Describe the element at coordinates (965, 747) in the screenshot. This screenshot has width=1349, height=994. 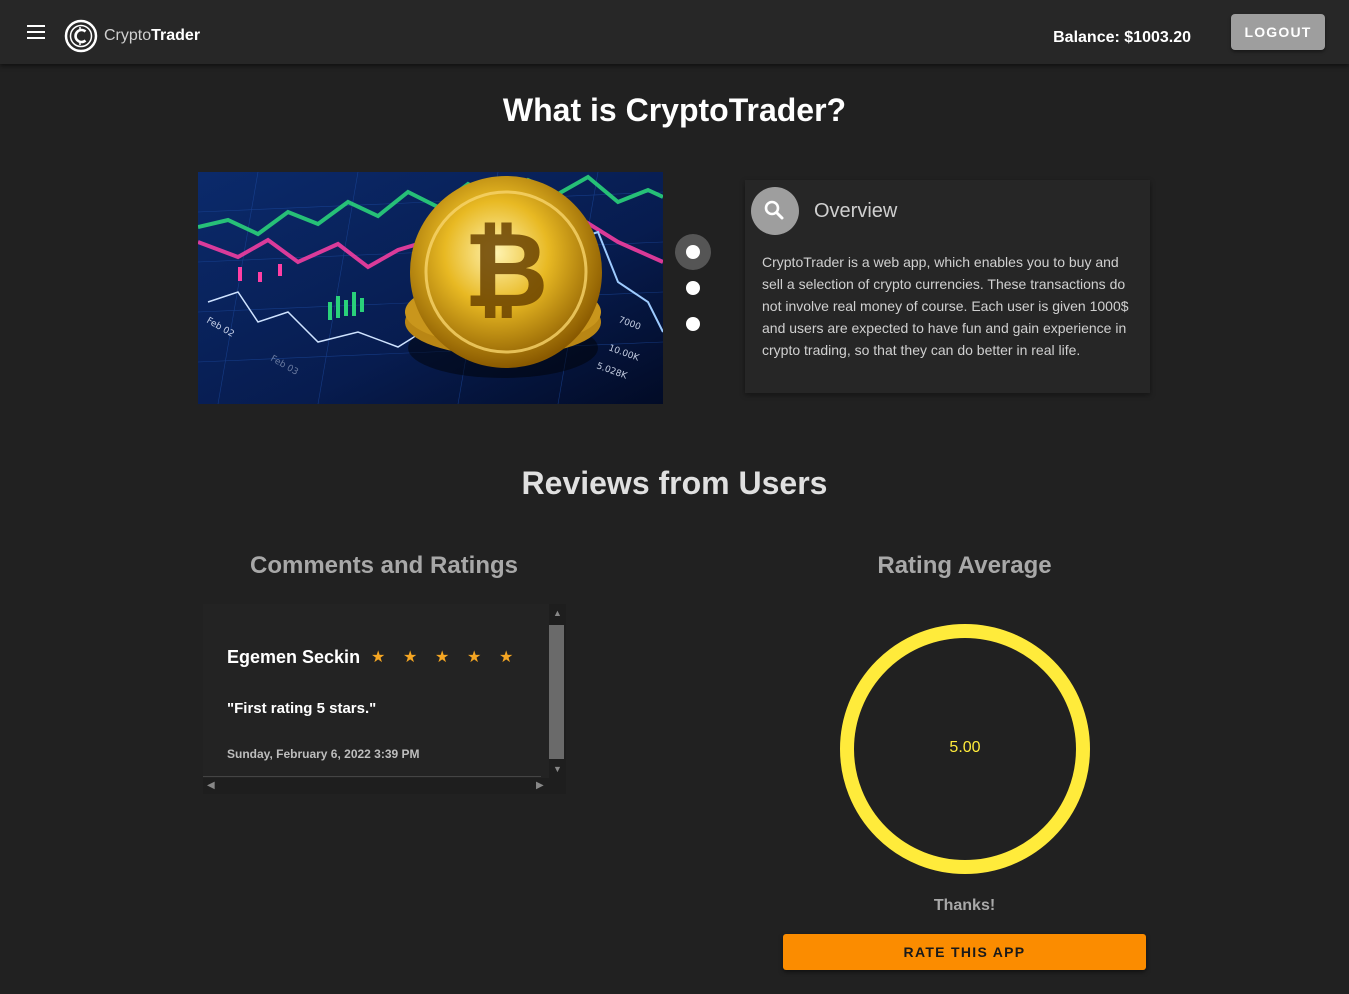
I see `rating-average-value: 5.00` at that location.